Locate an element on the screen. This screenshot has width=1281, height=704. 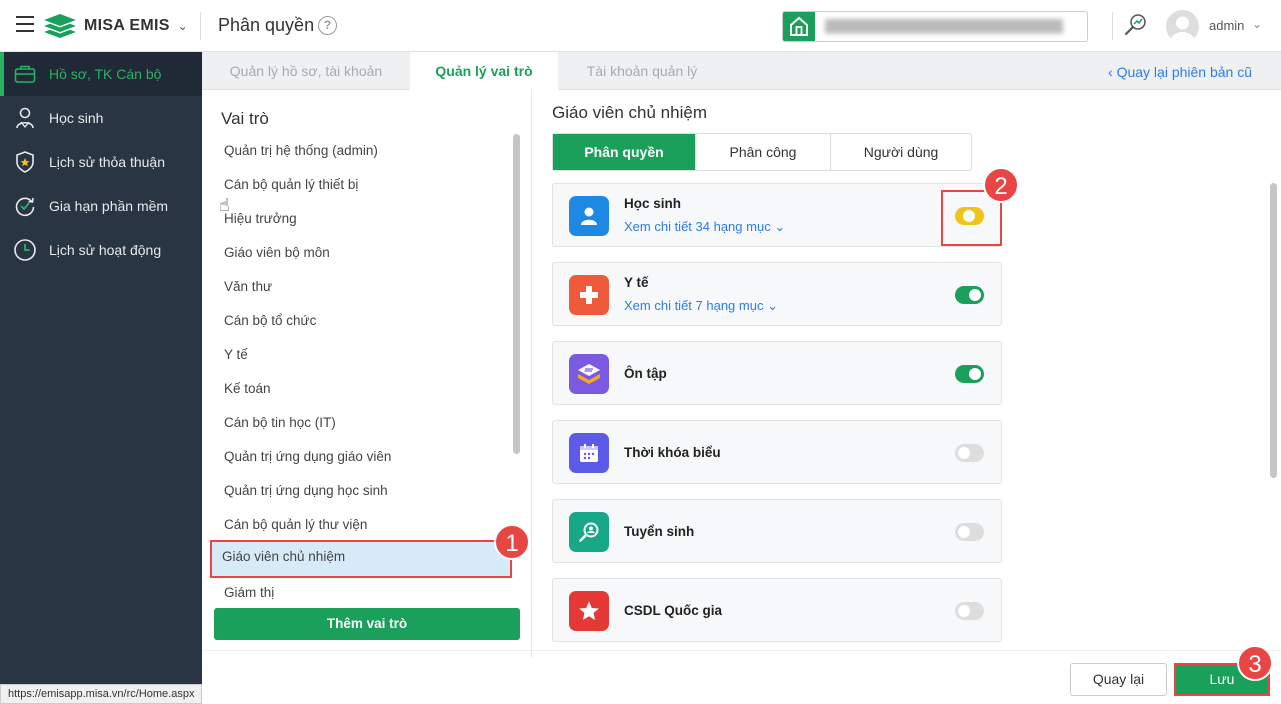
sidebar-item-label: Hồ sơ, TK Cán bộ is located at coordinates (105, 74).